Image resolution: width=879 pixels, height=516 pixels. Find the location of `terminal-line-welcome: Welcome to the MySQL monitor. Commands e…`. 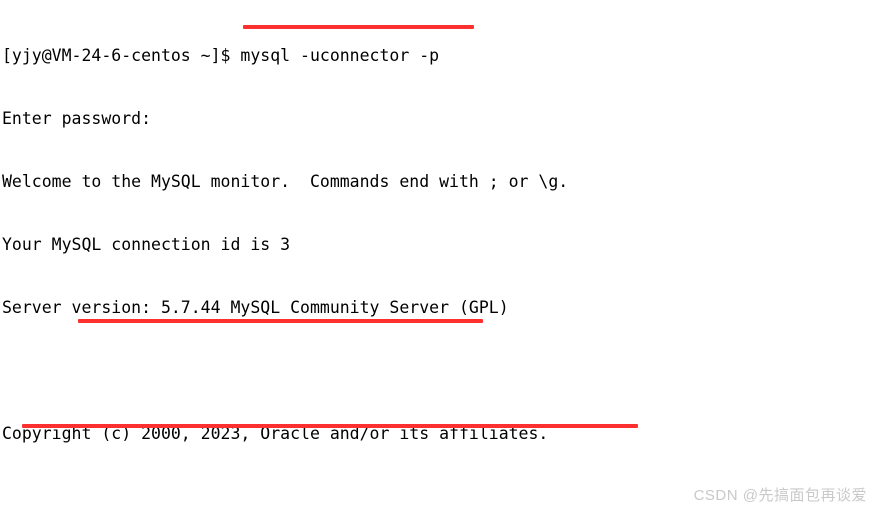

terminal-line-welcome: Welcome to the MySQL monitor. Commands e… is located at coordinates (285, 181).